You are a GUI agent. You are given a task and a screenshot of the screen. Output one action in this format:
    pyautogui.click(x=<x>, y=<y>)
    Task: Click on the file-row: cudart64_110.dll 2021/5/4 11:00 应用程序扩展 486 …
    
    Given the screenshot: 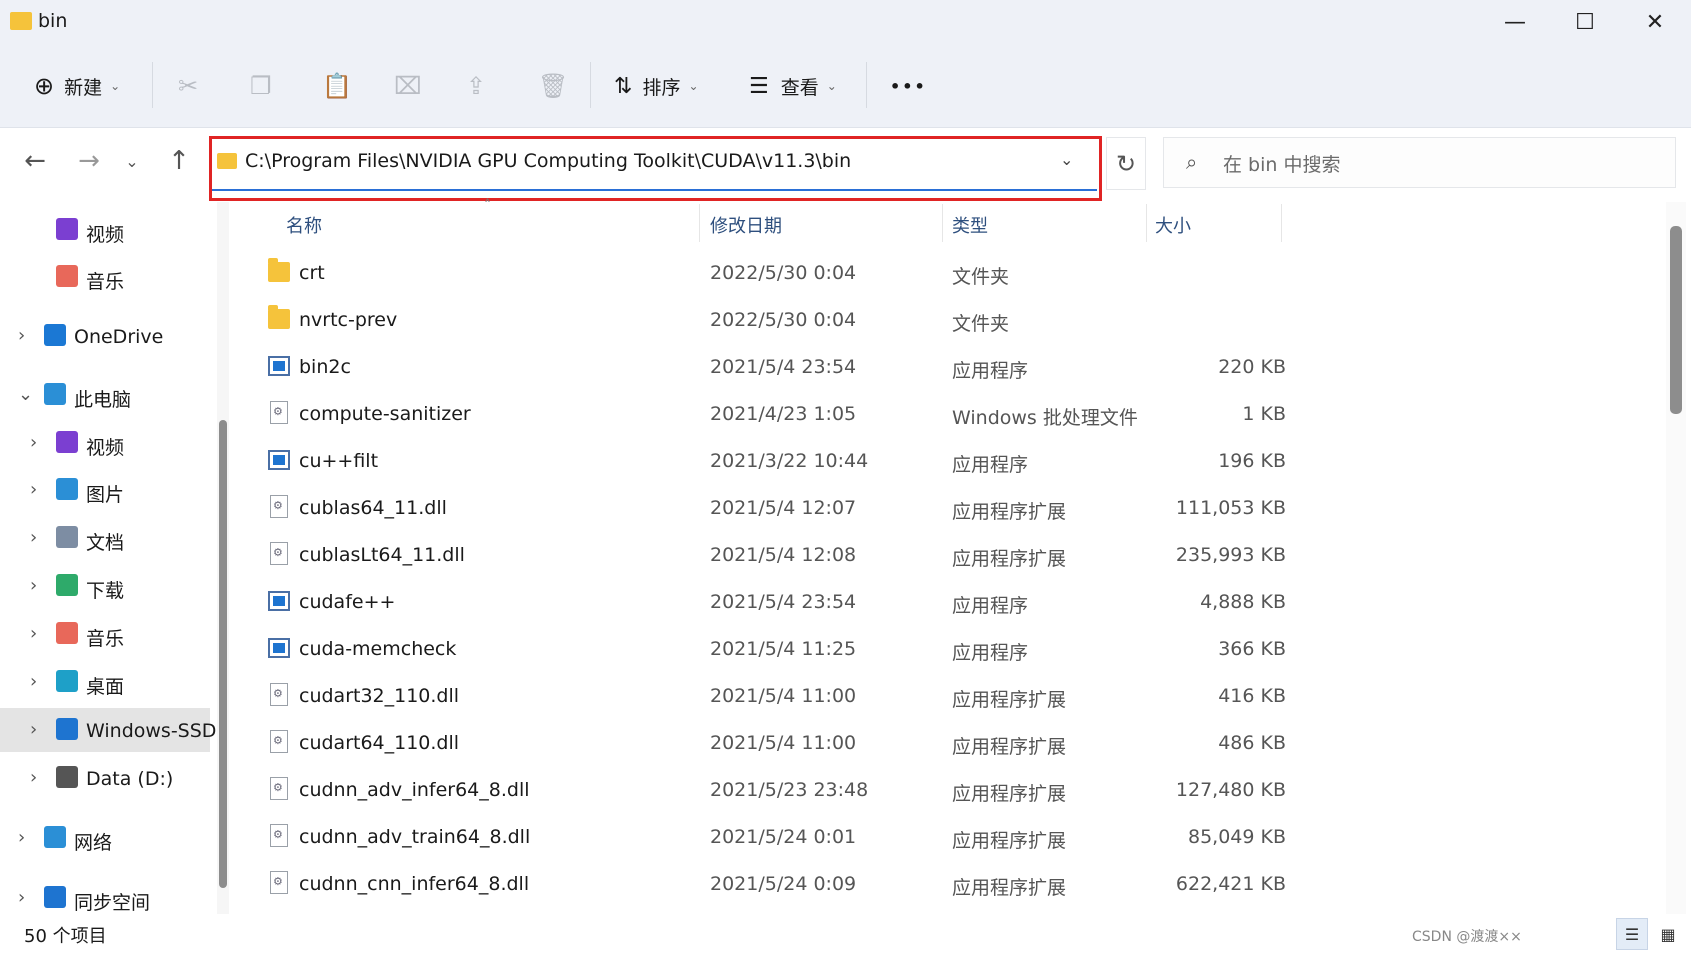 What is the action you would take?
    pyautogui.click(x=948, y=743)
    